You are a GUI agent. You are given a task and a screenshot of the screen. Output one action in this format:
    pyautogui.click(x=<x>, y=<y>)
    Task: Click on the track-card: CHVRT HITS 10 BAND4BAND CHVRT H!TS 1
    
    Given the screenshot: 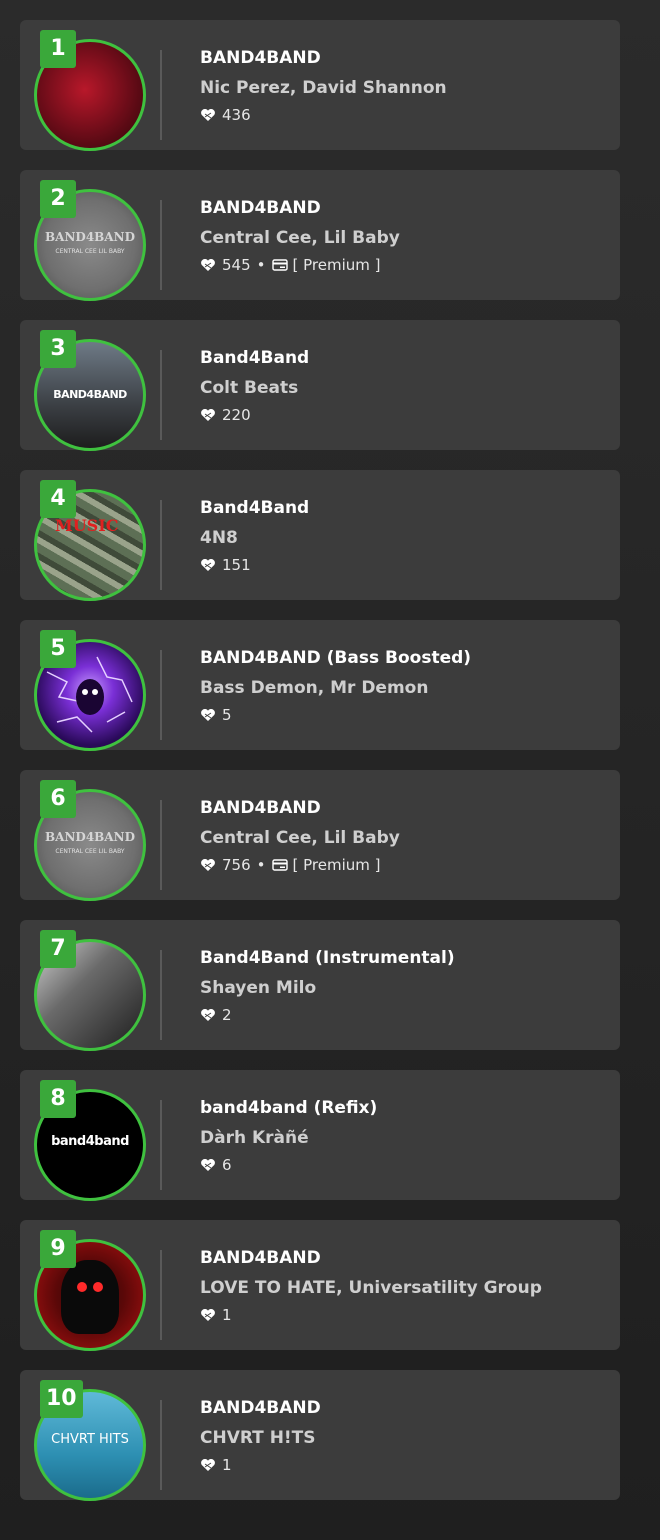 What is the action you would take?
    pyautogui.click(x=320, y=1435)
    